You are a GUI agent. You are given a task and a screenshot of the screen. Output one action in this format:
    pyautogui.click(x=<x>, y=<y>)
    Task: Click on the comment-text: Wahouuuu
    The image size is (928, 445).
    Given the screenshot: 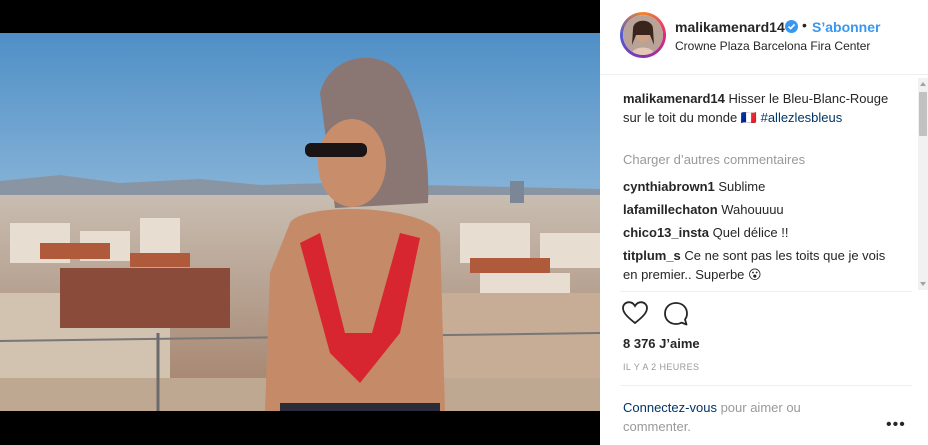 What is the action you would take?
    pyautogui.click(x=750, y=209)
    